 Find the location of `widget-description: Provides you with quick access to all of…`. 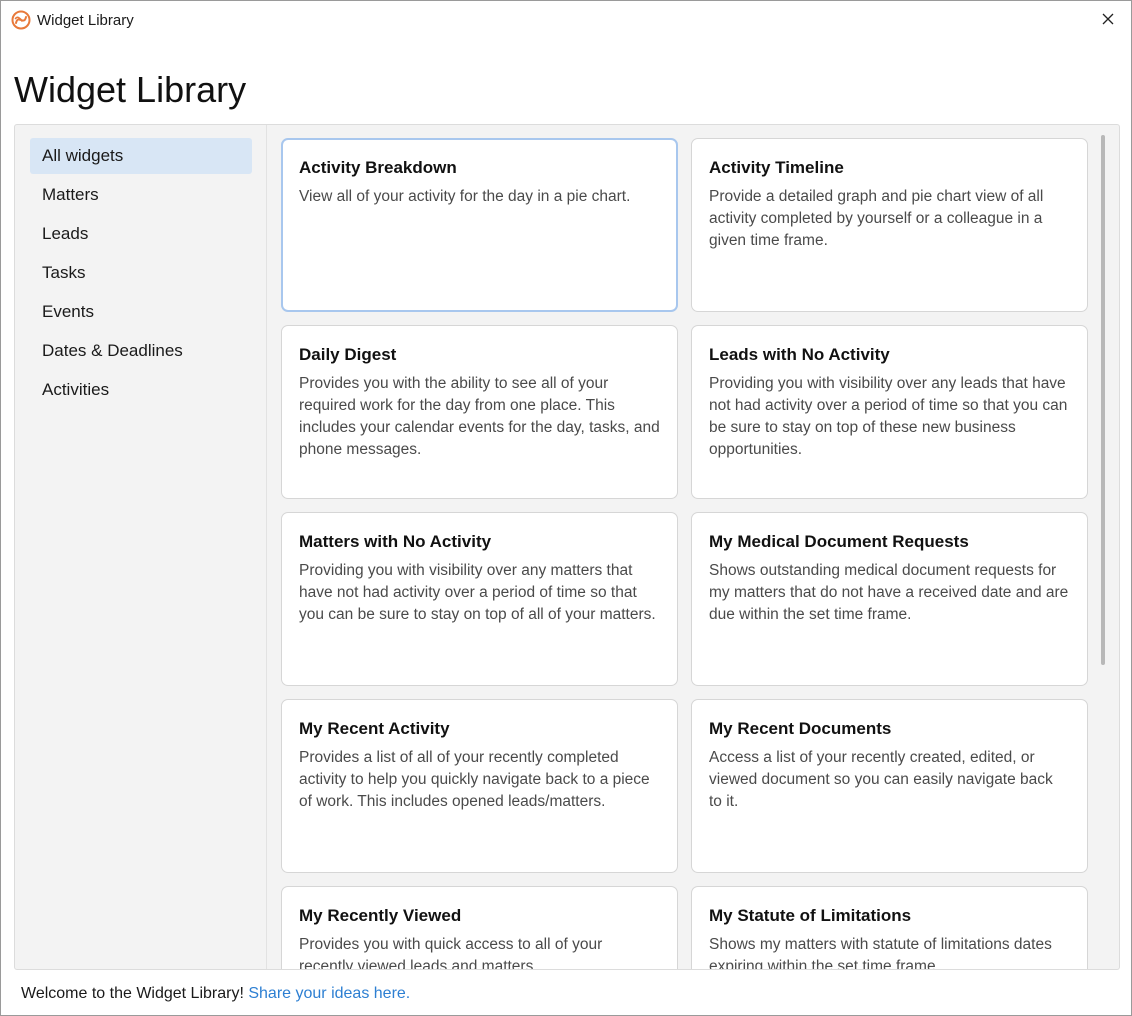

widget-description: Provides you with quick access to all of… is located at coordinates (451, 953).